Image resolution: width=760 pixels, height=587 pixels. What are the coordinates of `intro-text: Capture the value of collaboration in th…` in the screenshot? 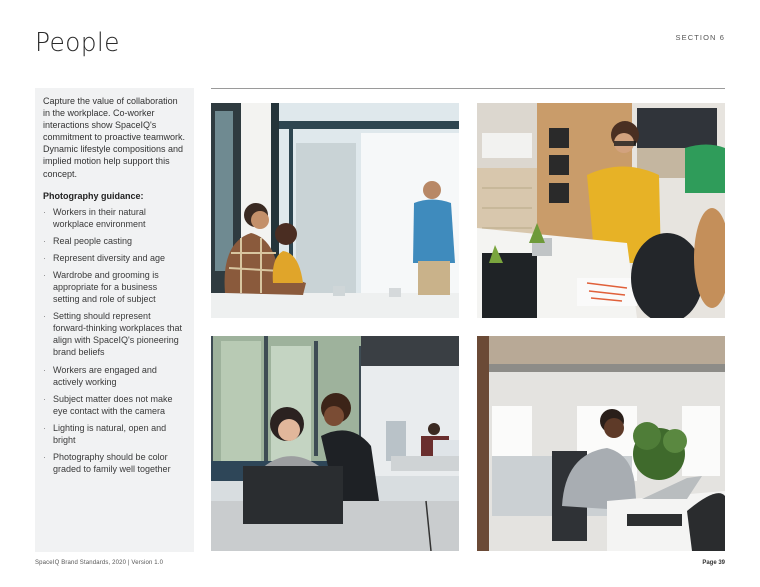 It's located at (114, 137).